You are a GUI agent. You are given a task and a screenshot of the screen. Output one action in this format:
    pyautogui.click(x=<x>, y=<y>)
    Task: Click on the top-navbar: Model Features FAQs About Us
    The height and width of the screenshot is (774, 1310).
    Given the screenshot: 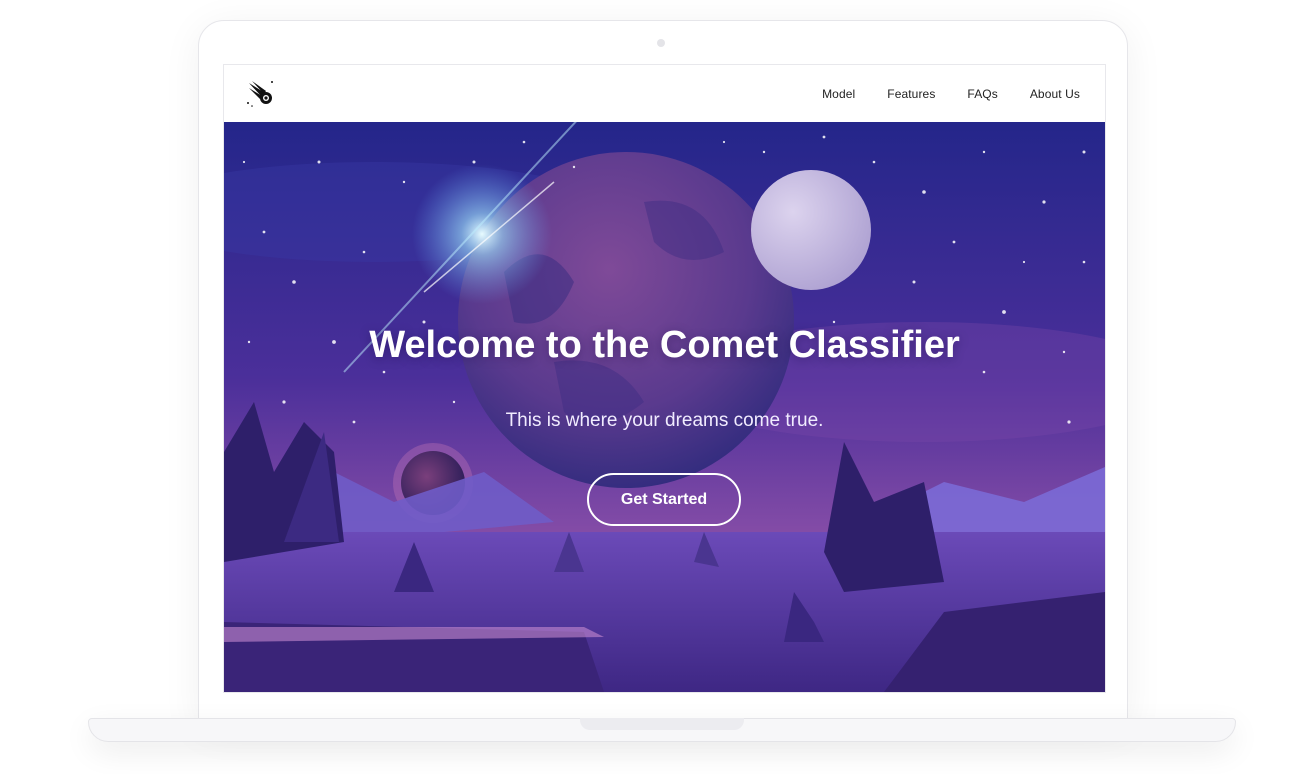 What is the action you would take?
    pyautogui.click(x=664, y=93)
    